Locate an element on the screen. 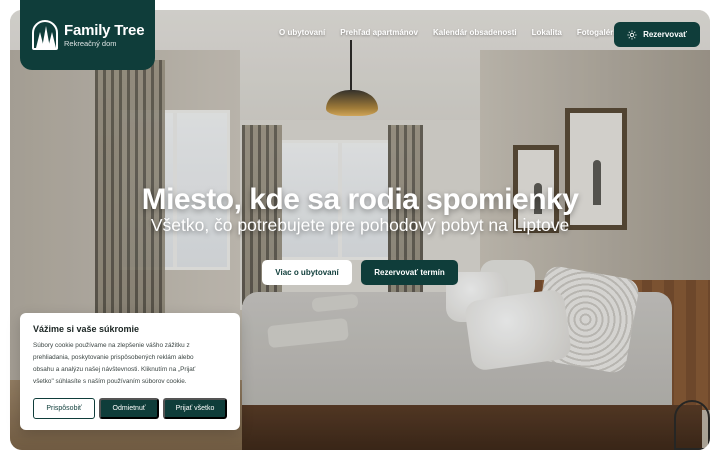  cookie-reject-button: Odmietnuť is located at coordinates (129, 408).